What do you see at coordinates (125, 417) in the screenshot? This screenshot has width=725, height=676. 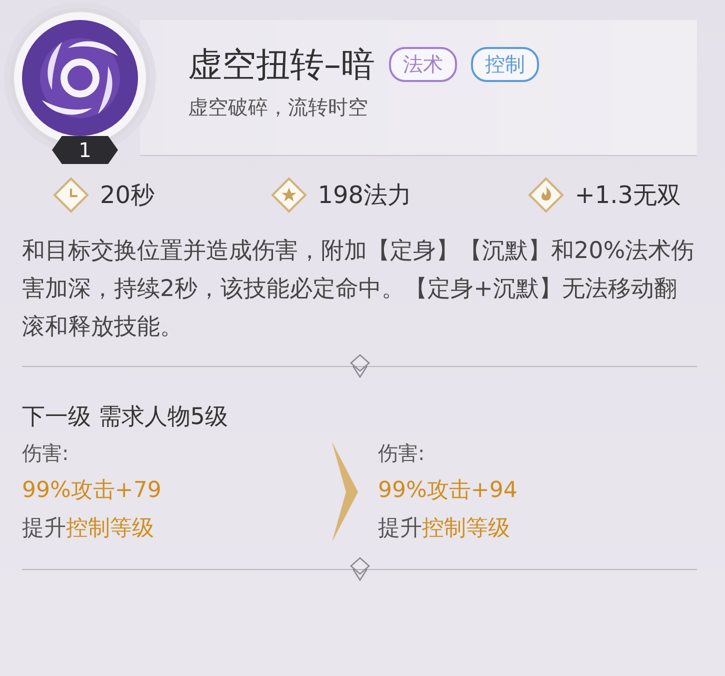 I see `next-level-title: 下一级 需求人物5级` at bounding box center [125, 417].